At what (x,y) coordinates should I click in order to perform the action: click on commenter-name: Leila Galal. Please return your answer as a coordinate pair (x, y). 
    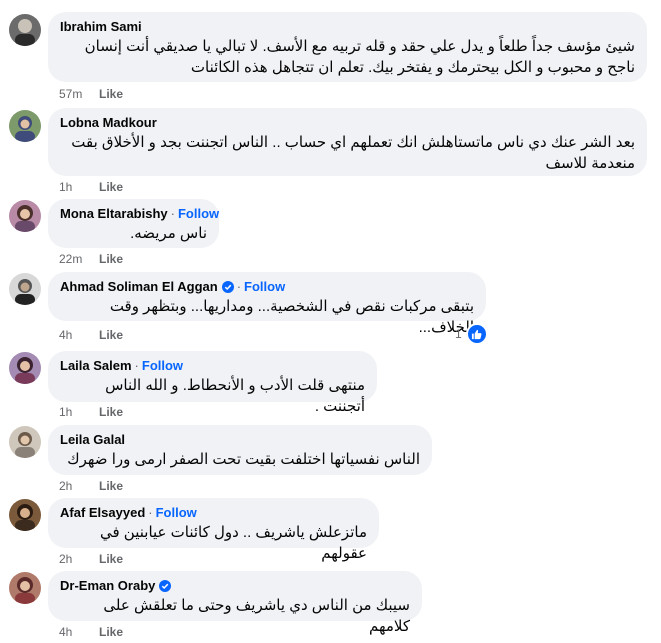
    Looking at the image, I should click on (92, 440).